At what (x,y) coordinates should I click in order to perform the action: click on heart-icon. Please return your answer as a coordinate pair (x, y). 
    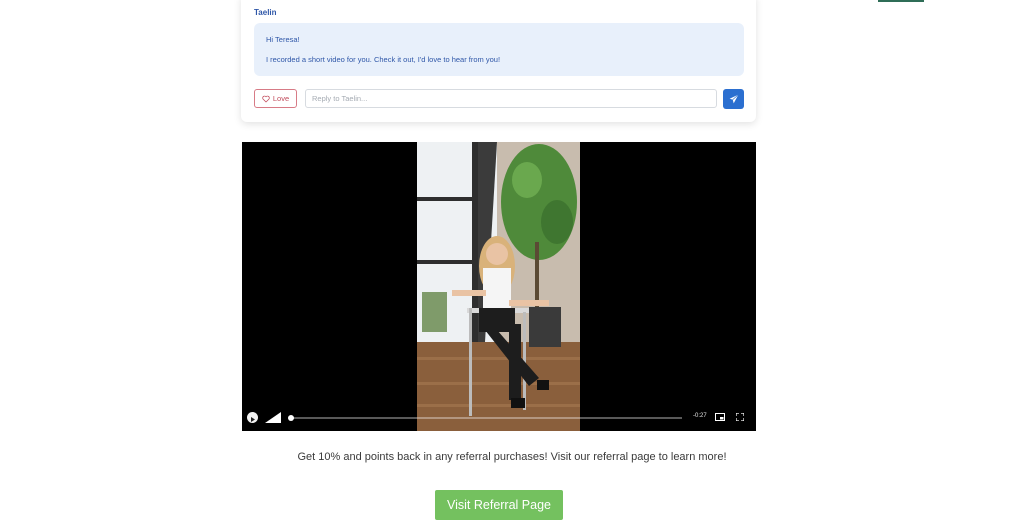
    Looking at the image, I should click on (266, 98).